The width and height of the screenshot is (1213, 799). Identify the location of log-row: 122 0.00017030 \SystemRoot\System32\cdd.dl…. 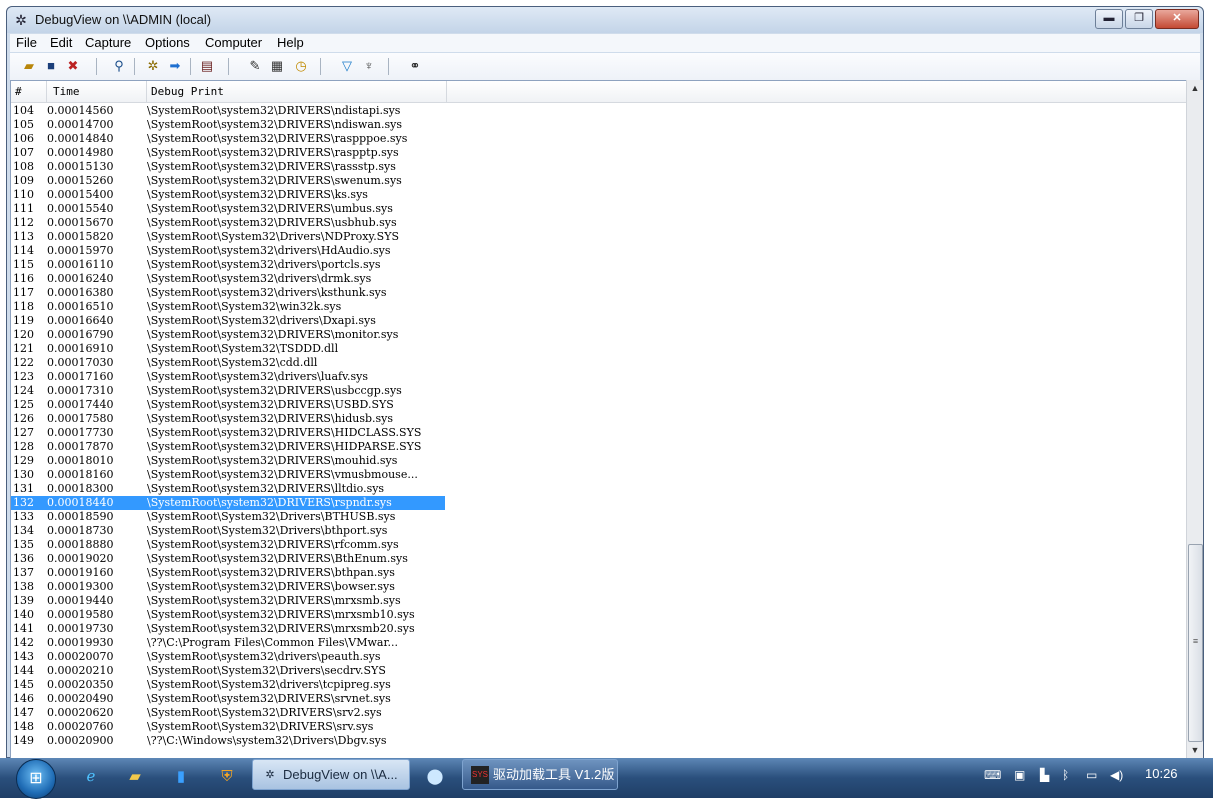
(598, 363).